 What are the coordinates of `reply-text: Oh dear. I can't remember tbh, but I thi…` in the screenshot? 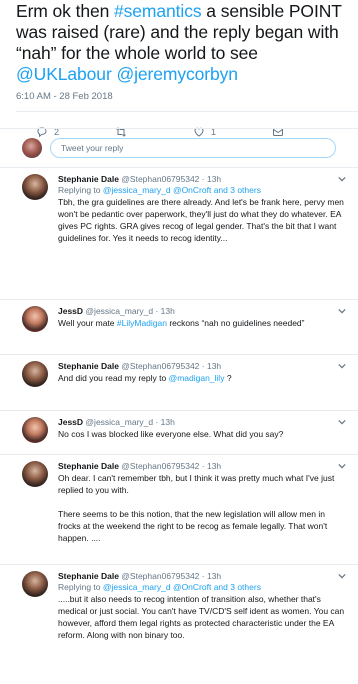 It's located at (202, 508).